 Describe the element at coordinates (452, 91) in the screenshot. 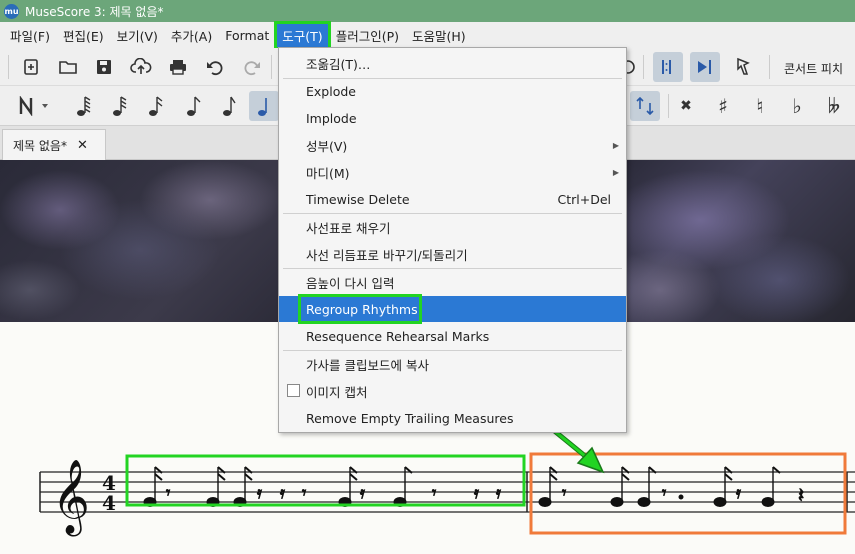

I see `menu-item-explode: Explode` at that location.